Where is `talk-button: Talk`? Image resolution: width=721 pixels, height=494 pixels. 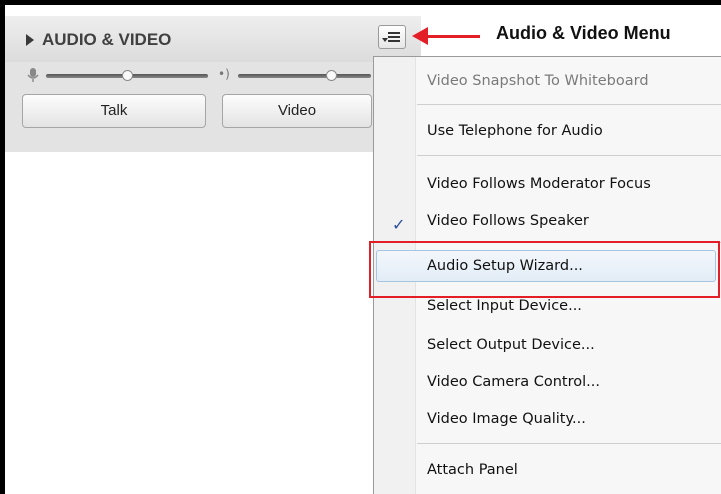 talk-button: Talk is located at coordinates (114, 111).